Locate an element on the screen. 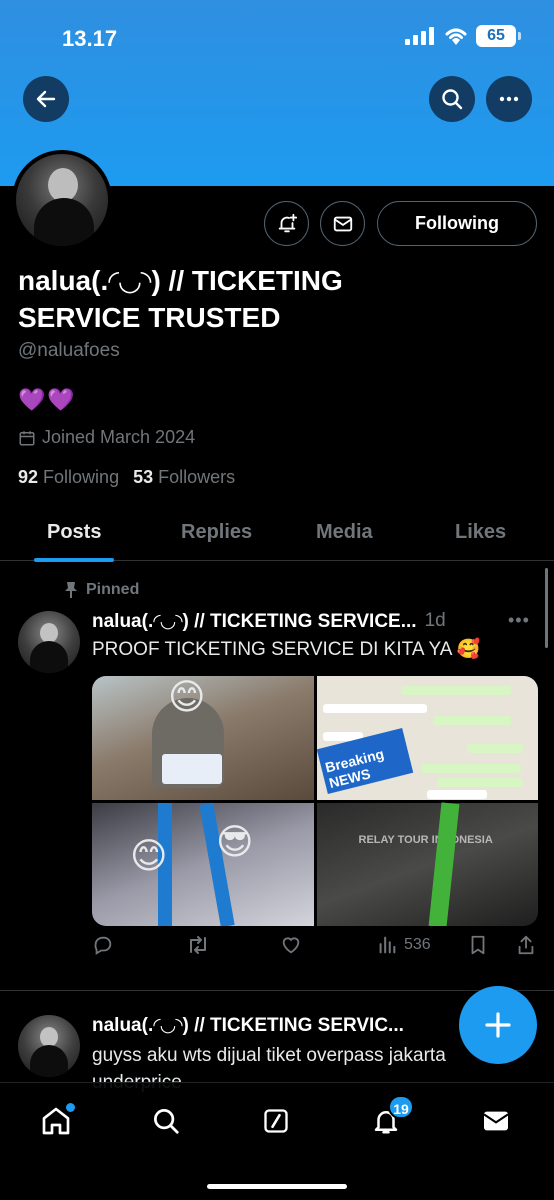 The image size is (554, 1200). bookmark-button is located at coordinates (478, 945).